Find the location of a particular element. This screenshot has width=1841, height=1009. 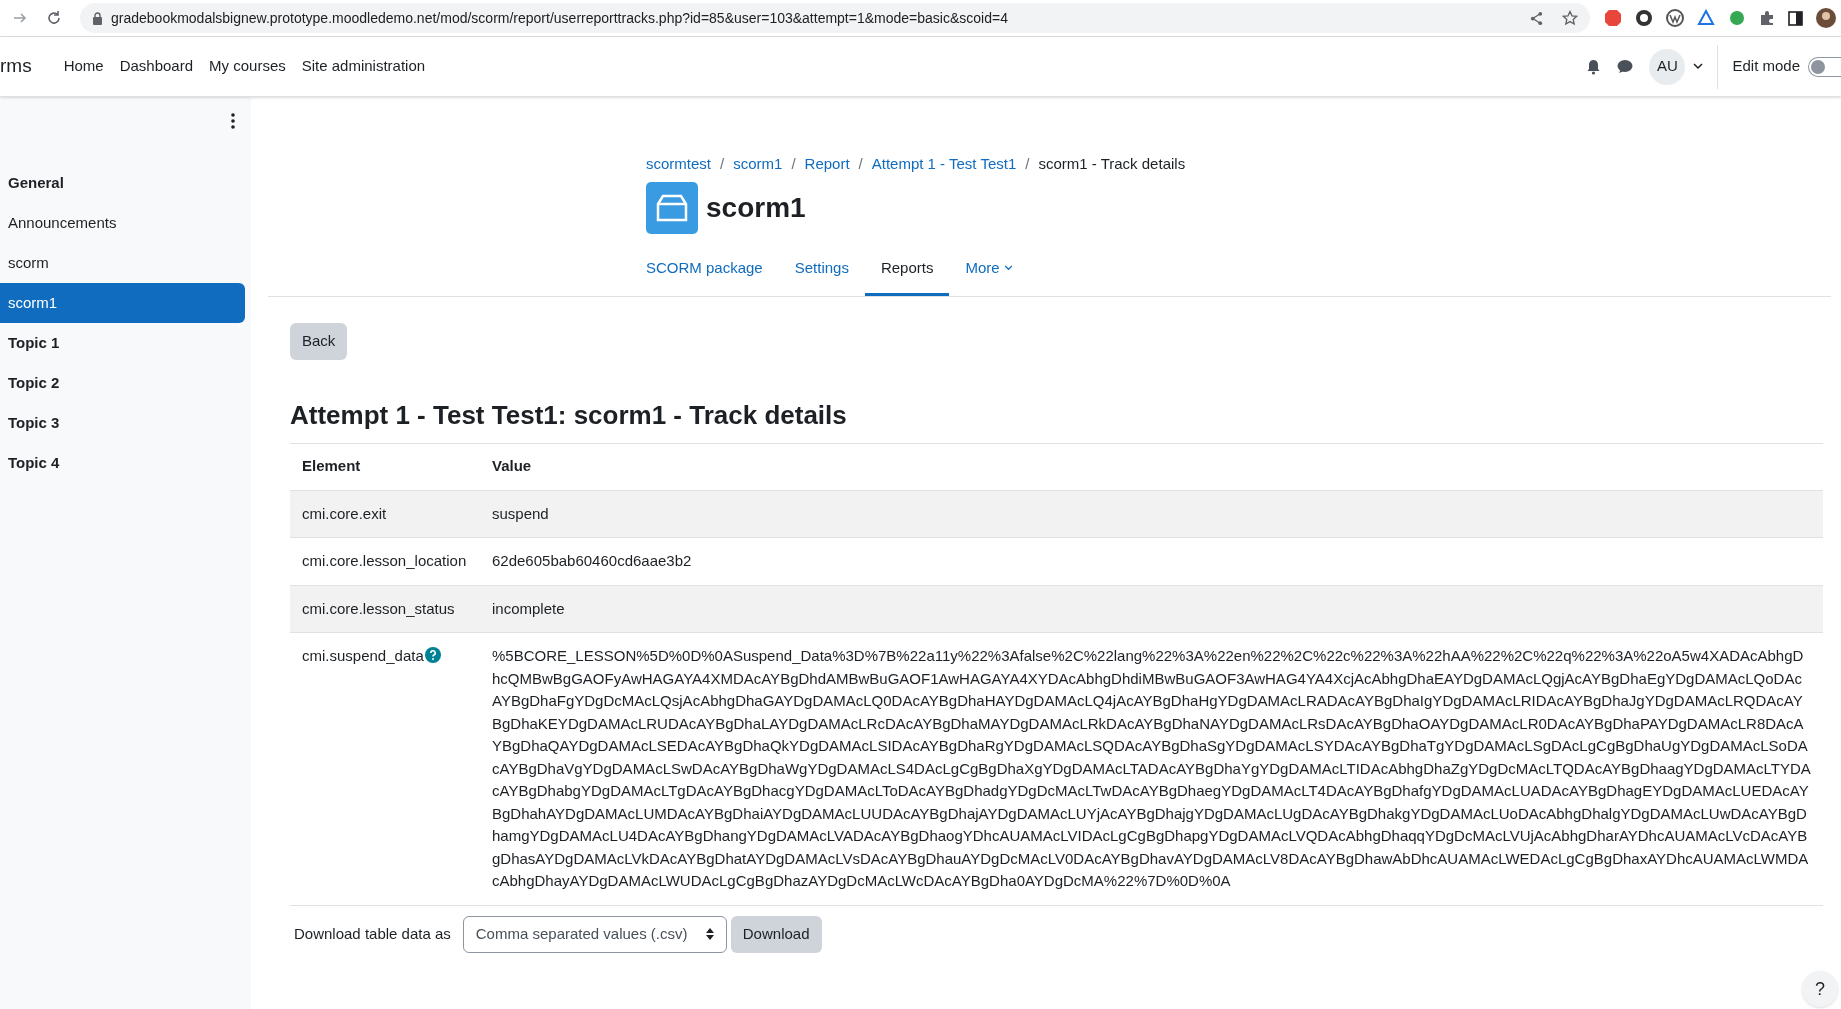

table-cell: 62de605bab60460cd6aae3b2 is located at coordinates (1151, 561).